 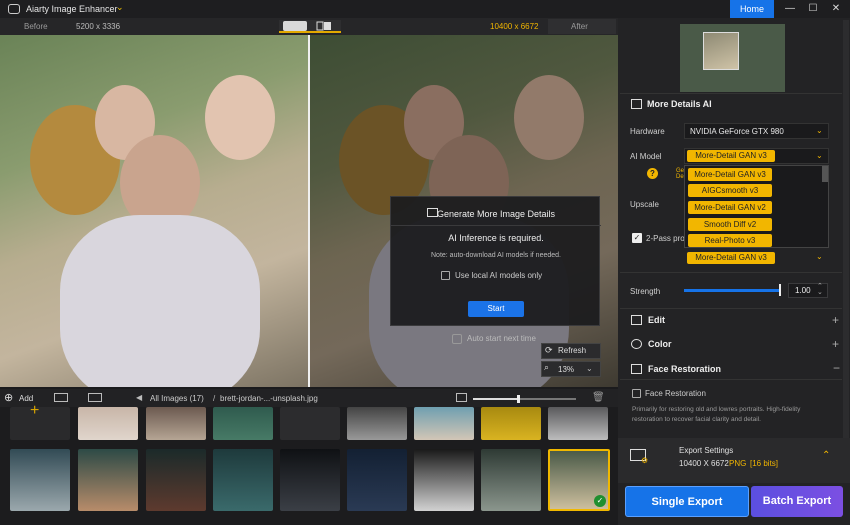 What do you see at coordinates (764, 463) in the screenshot?
I see `export-bits: [16 bits]` at bounding box center [764, 463].